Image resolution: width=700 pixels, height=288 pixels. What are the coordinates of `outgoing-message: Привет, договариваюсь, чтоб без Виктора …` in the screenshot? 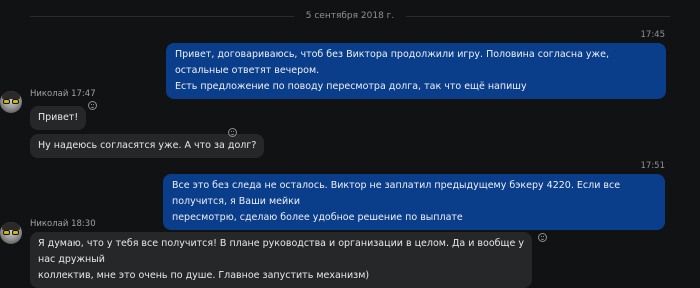 It's located at (416, 71).